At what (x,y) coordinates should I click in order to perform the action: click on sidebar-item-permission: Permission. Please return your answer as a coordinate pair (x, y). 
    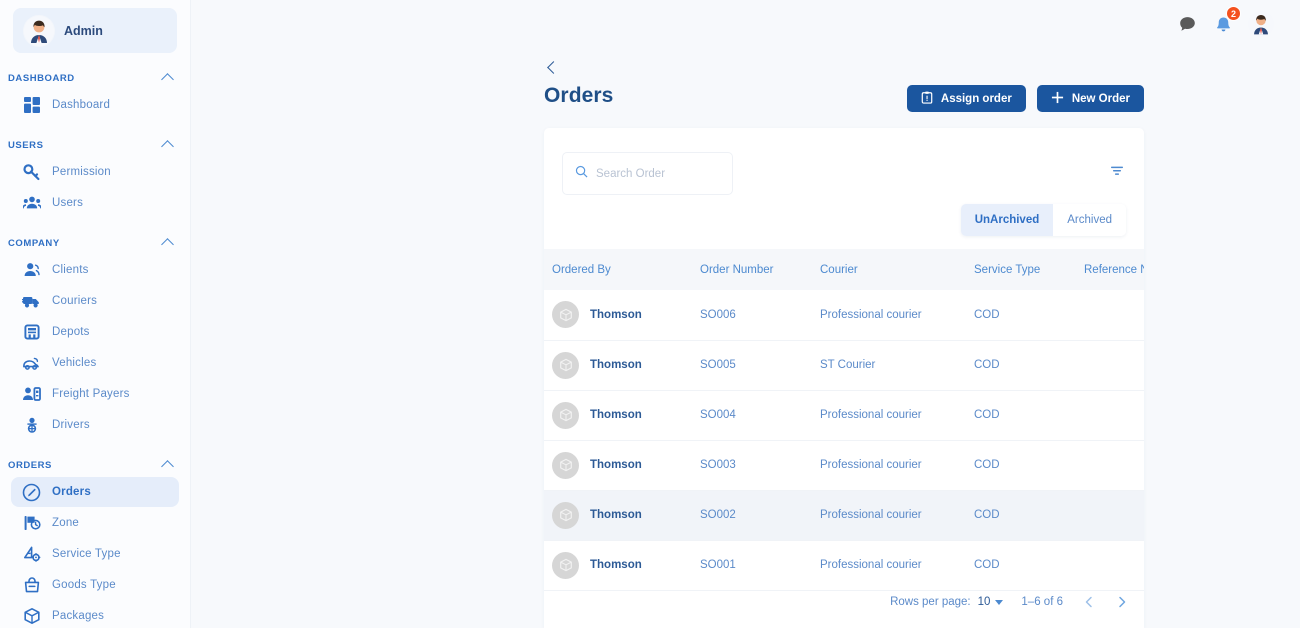
    Looking at the image, I should click on (95, 172).